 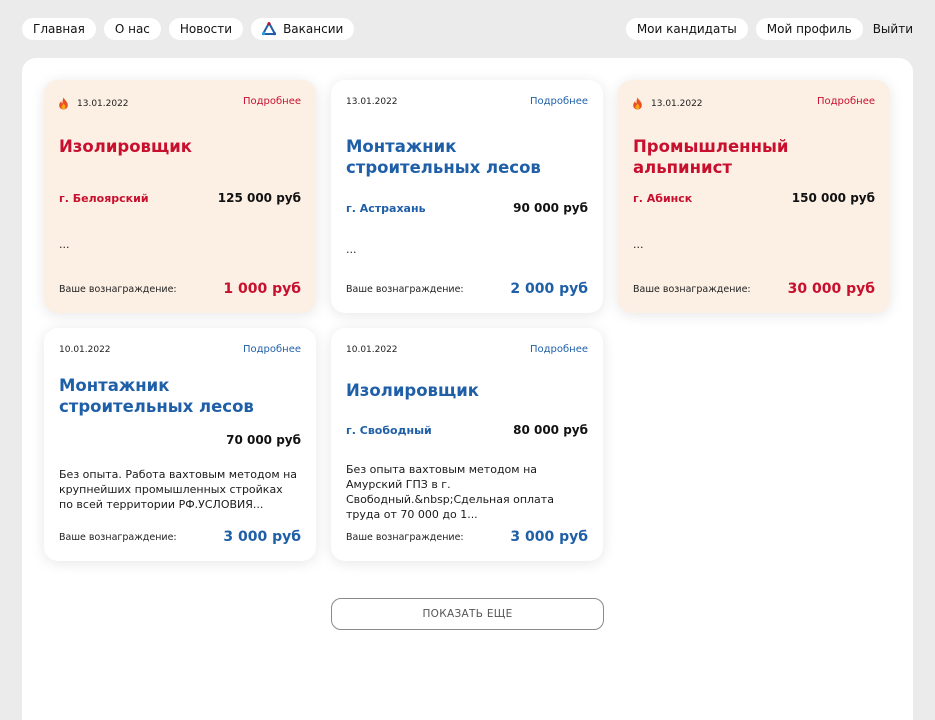 I want to click on vacancy-city: г. Абинск, so click(x=663, y=198).